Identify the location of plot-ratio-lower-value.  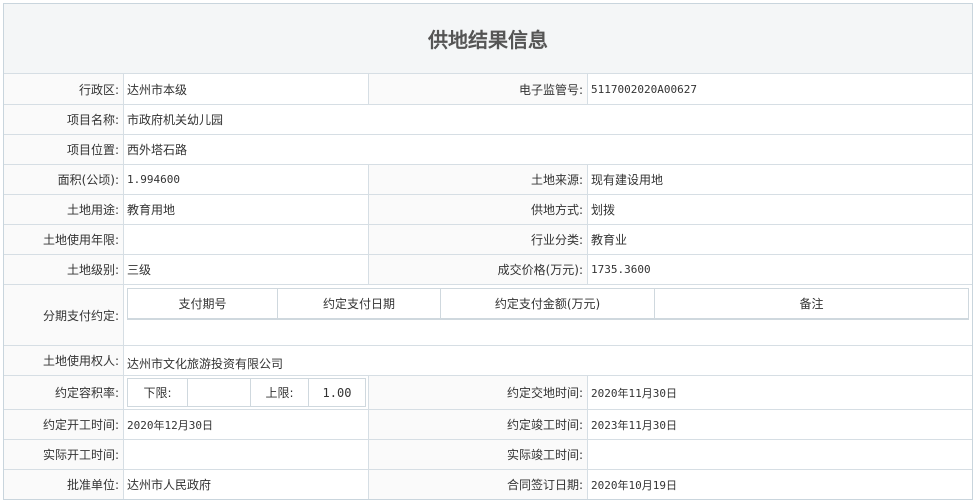
(219, 392).